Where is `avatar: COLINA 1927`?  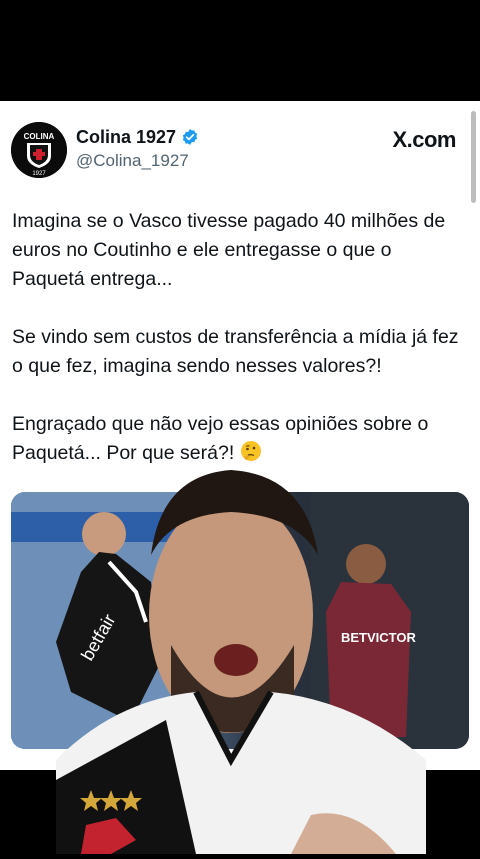 avatar: COLINA 1927 is located at coordinates (39, 150).